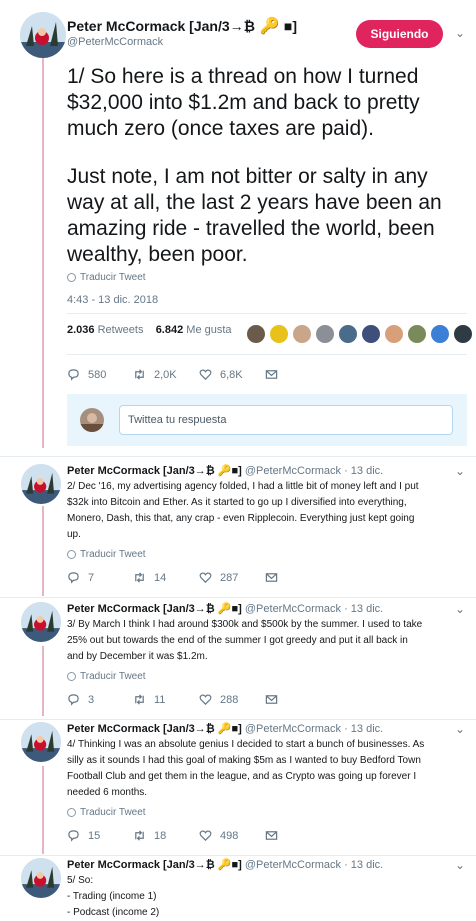 This screenshot has height=921, width=476. Describe the element at coordinates (91, 577) in the screenshot. I see `reply-count: 7` at that location.